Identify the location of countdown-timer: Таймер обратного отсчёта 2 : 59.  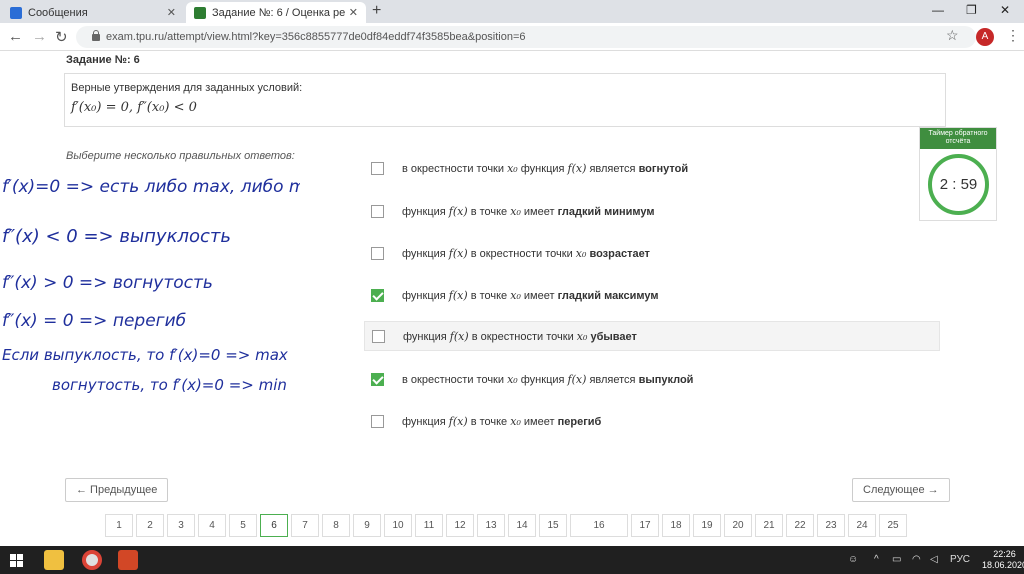
(958, 174).